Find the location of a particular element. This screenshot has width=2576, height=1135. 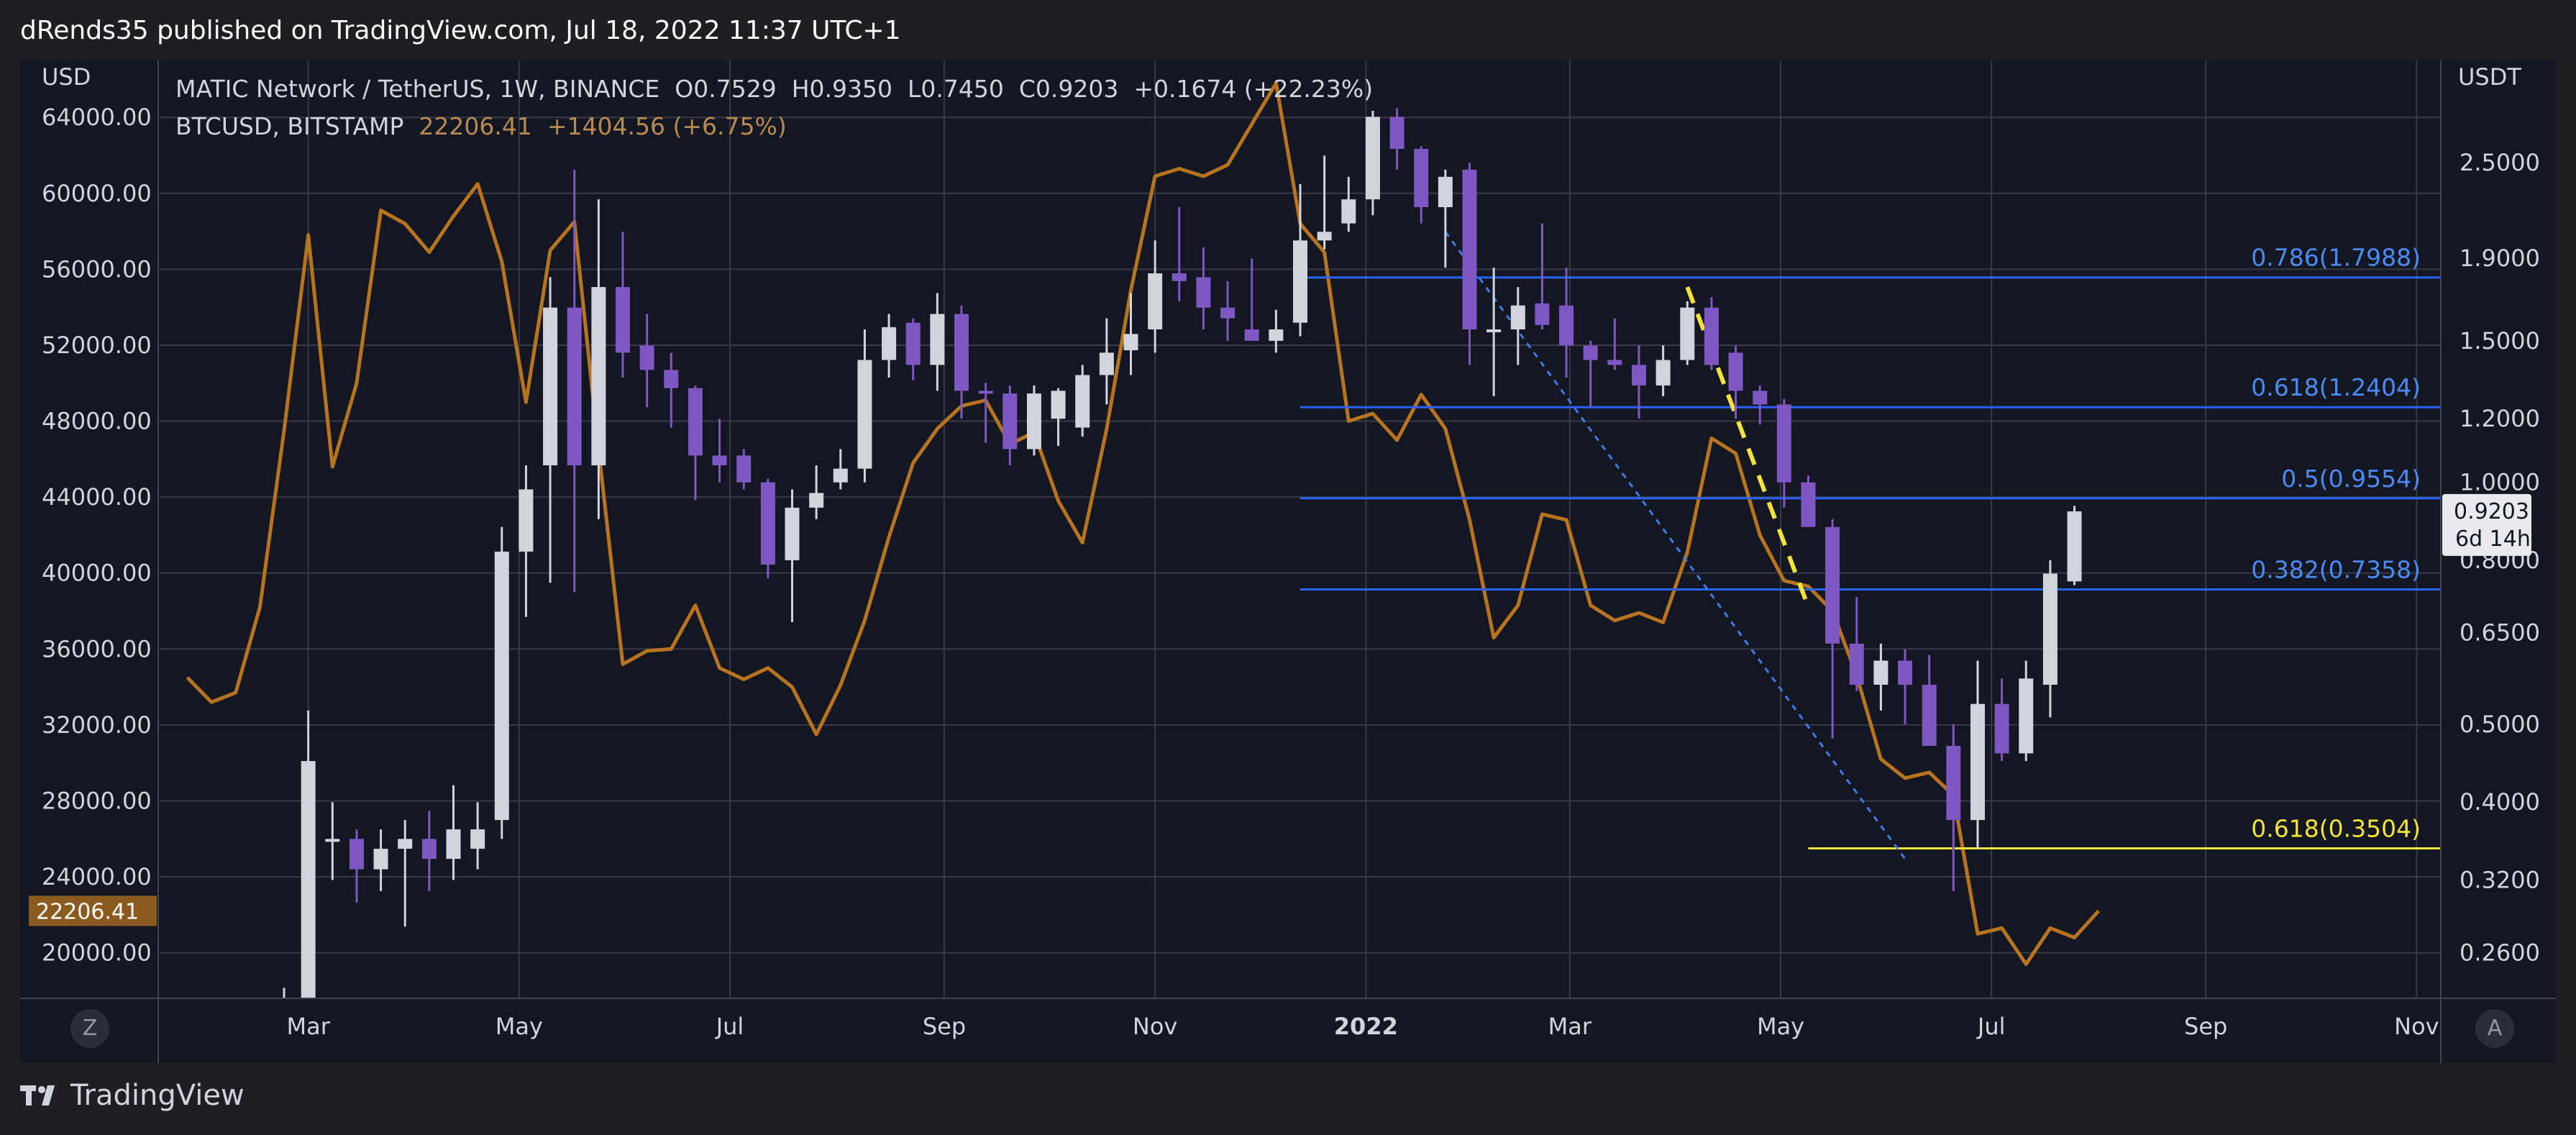

legend-l-value: 0.7450 is located at coordinates (962, 89).